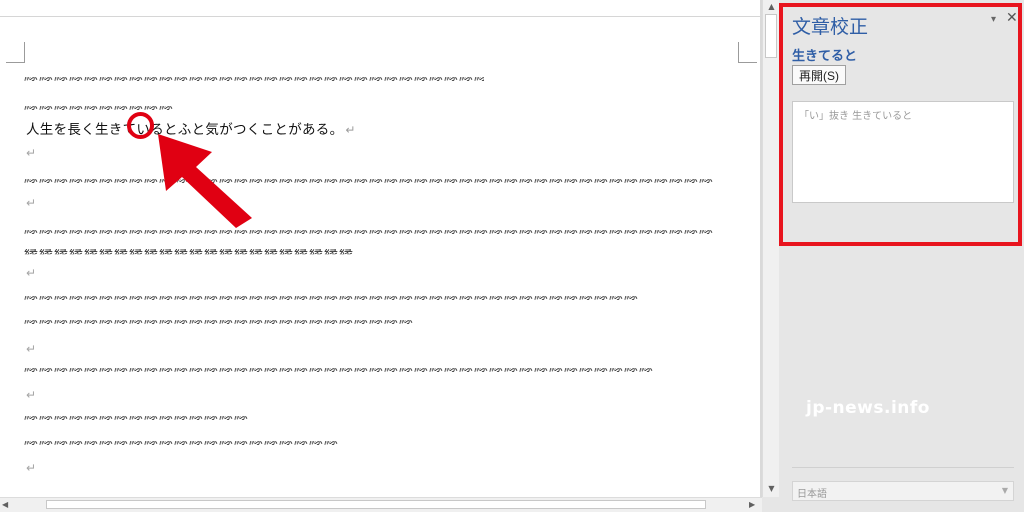  Describe the element at coordinates (376, 504) in the screenshot. I see `scroll-thumb-horizontal` at that location.